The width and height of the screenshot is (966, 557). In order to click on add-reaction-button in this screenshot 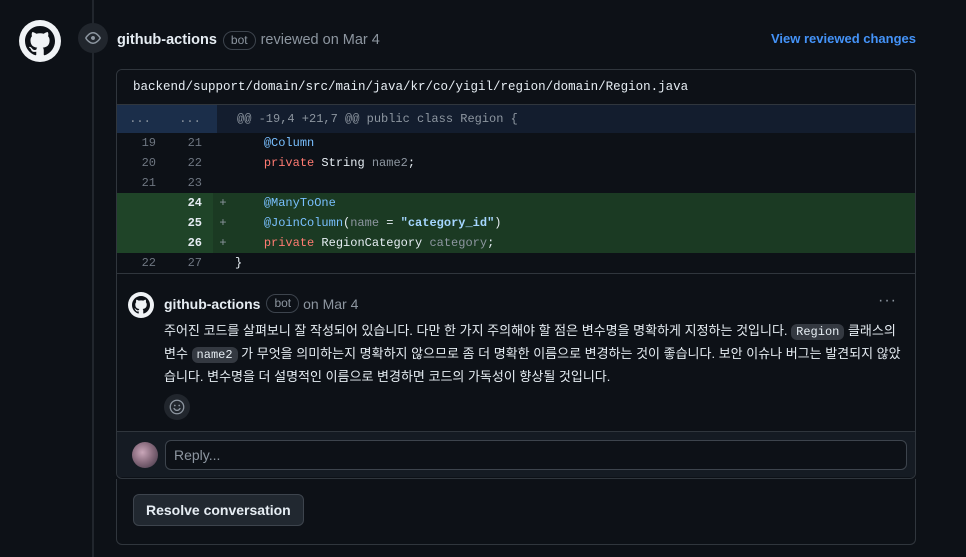, I will do `click(177, 407)`.